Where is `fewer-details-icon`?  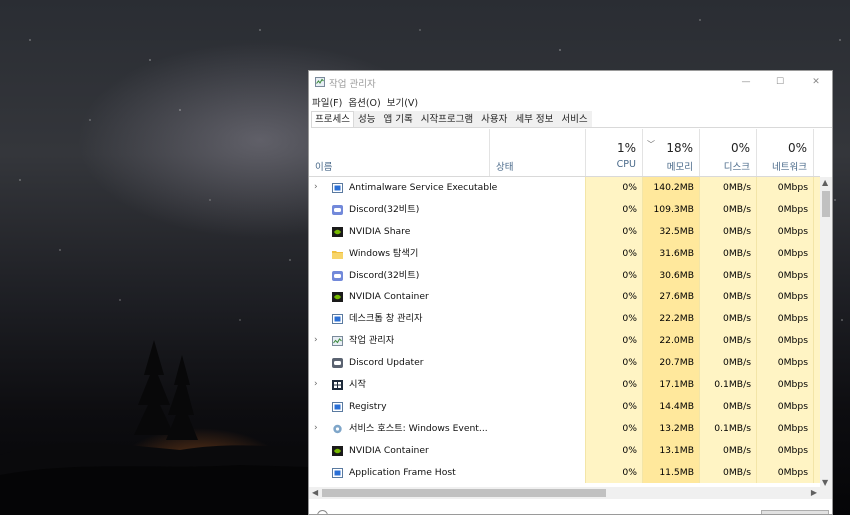
fewer-details-icon is located at coordinates (322, 512).